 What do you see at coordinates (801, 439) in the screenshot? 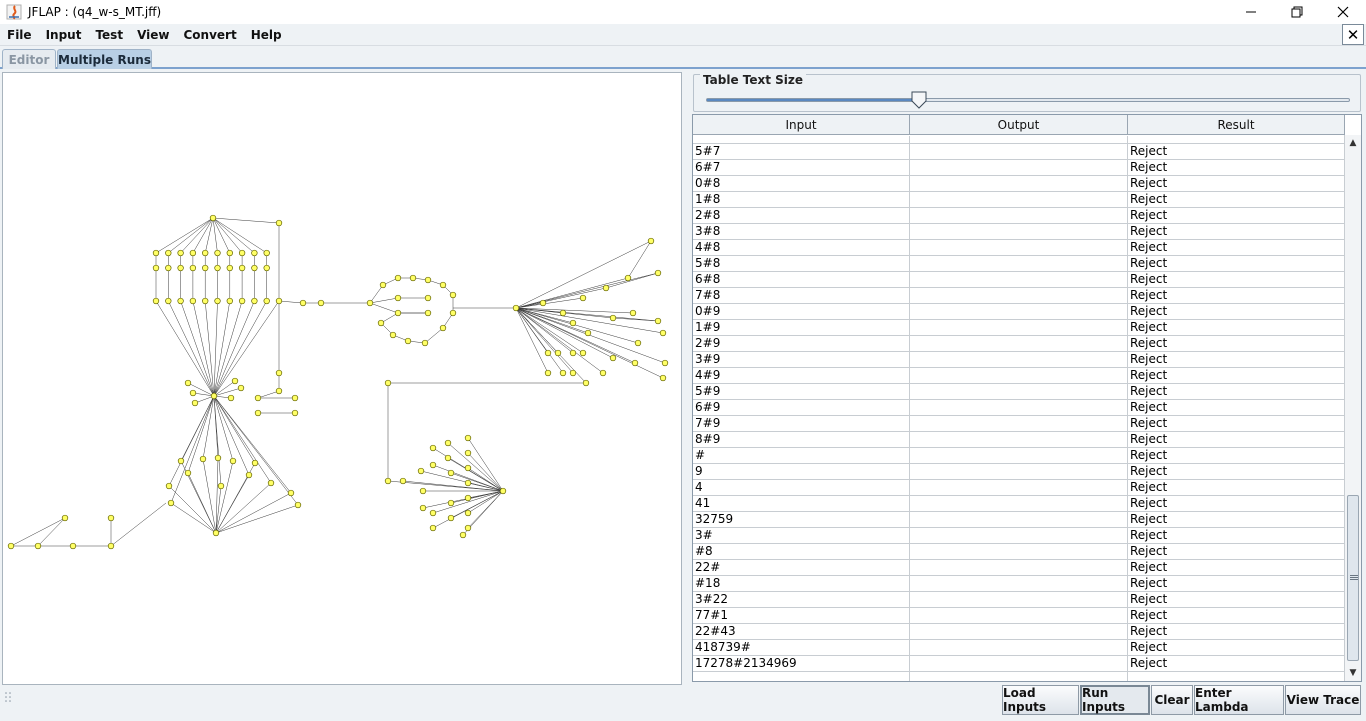
I see `input-cell: 8#9` at bounding box center [801, 439].